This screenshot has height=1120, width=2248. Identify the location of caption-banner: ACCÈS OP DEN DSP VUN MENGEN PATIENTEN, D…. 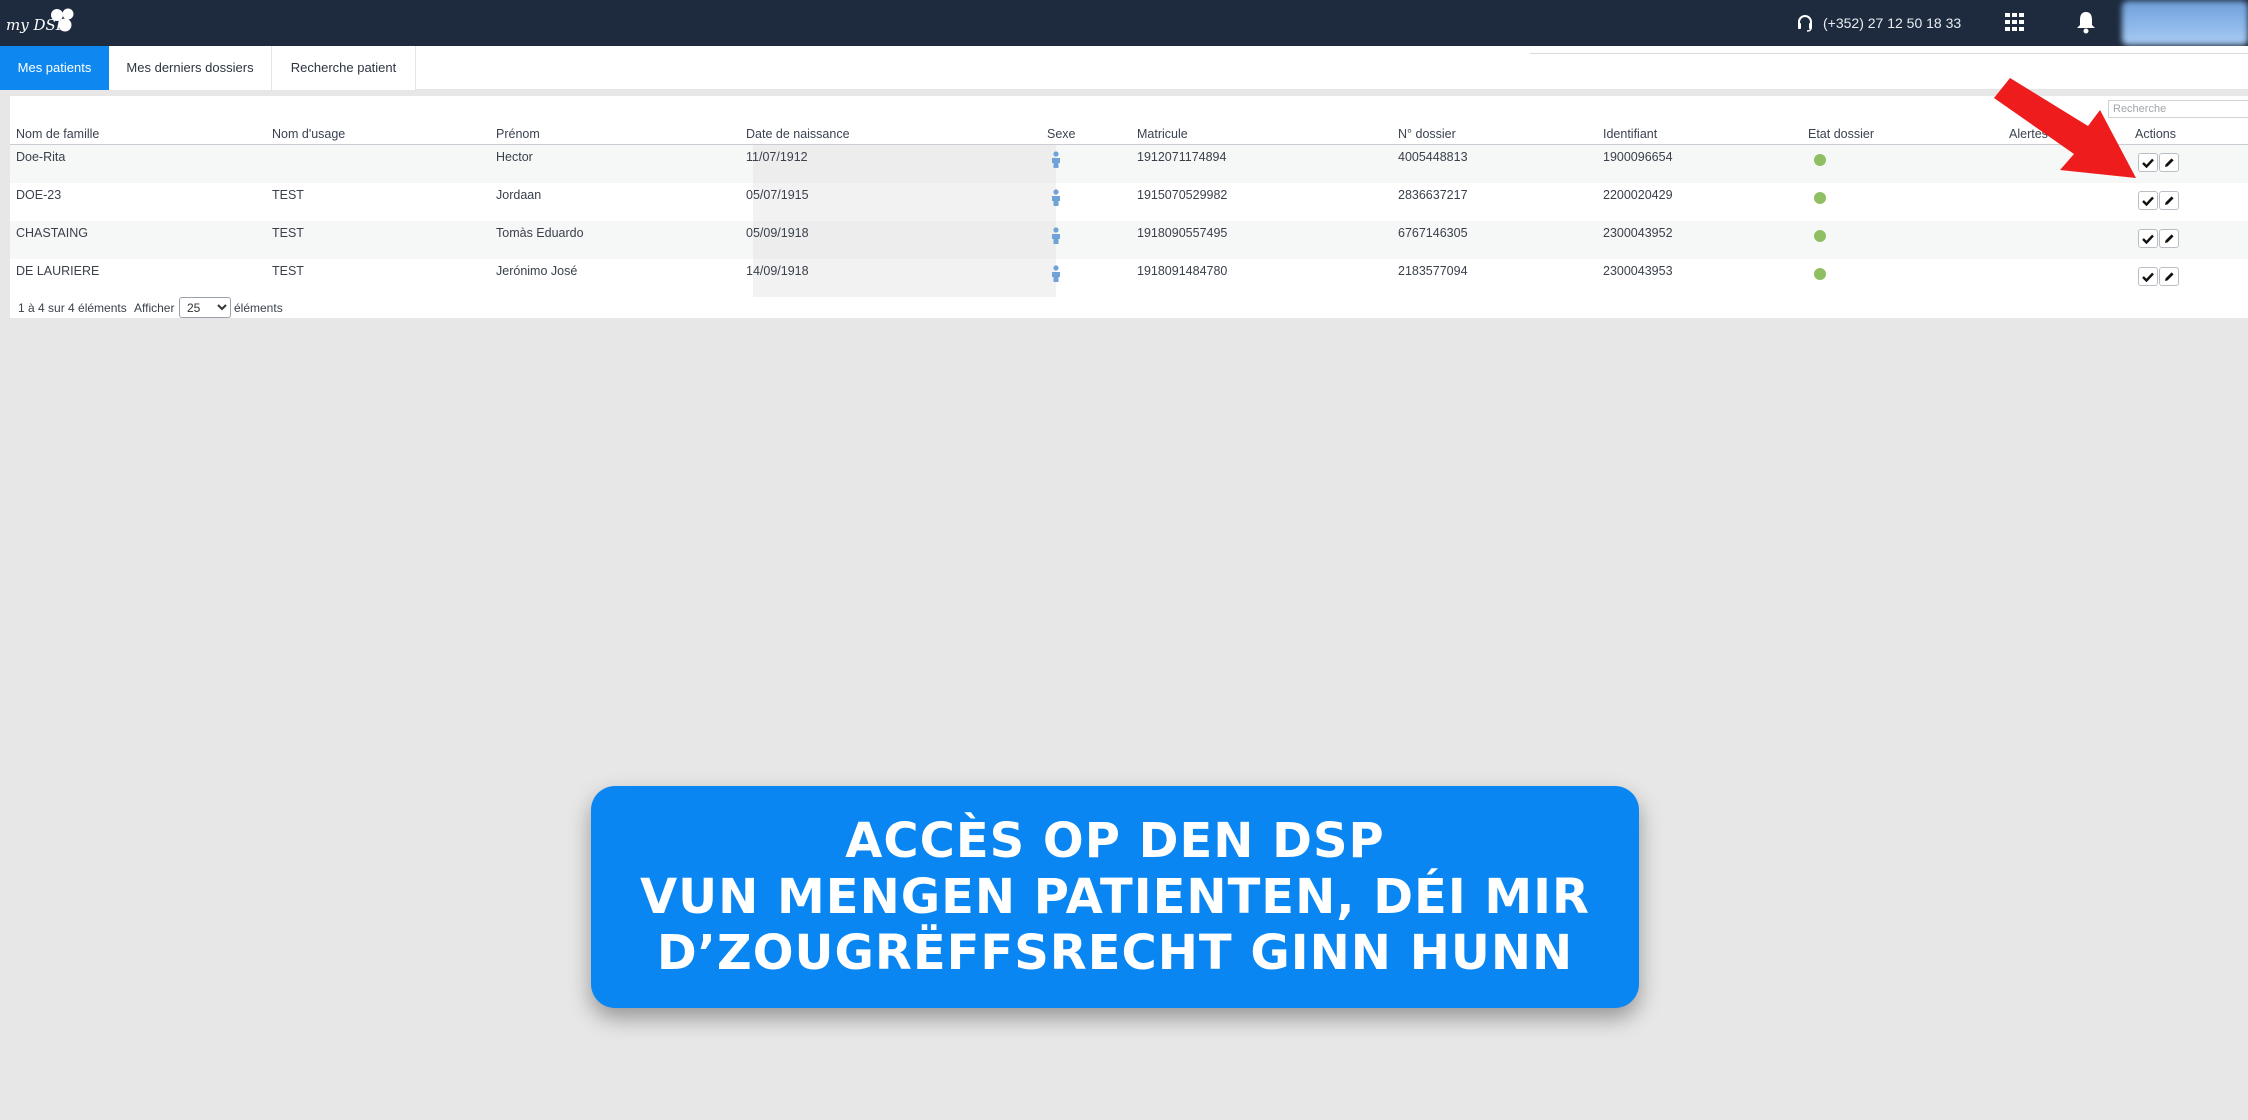
(1115, 897).